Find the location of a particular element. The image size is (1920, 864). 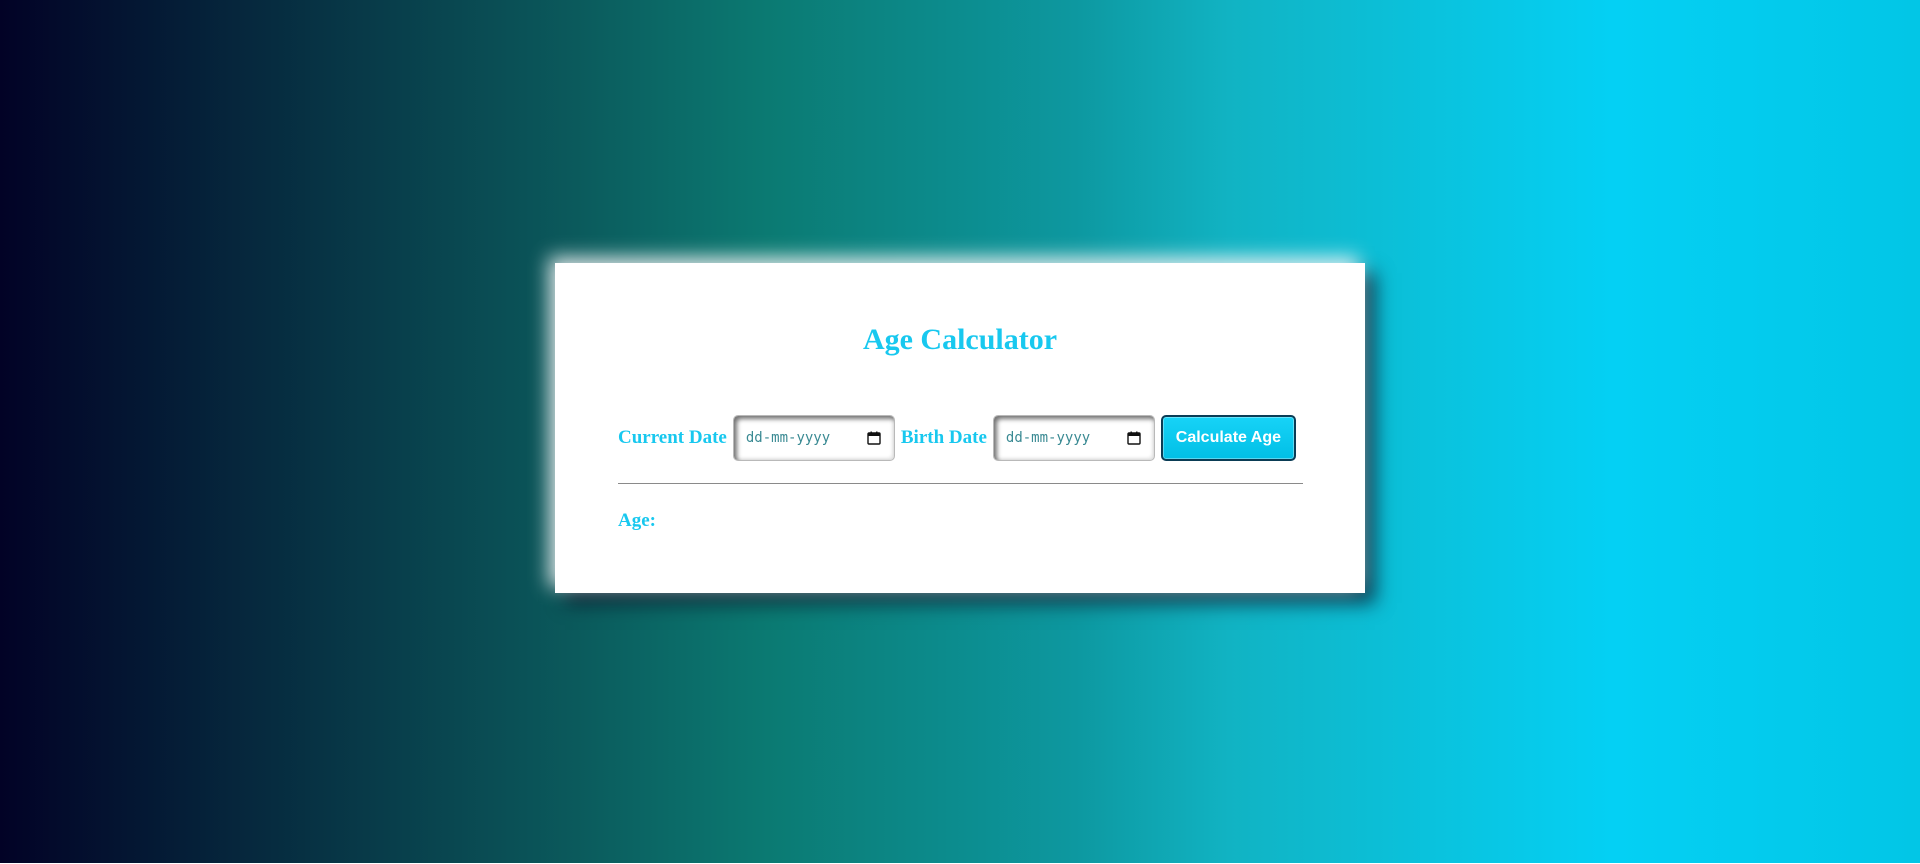

birth-date-input: dd-mm-yyyy is located at coordinates (1073, 438).